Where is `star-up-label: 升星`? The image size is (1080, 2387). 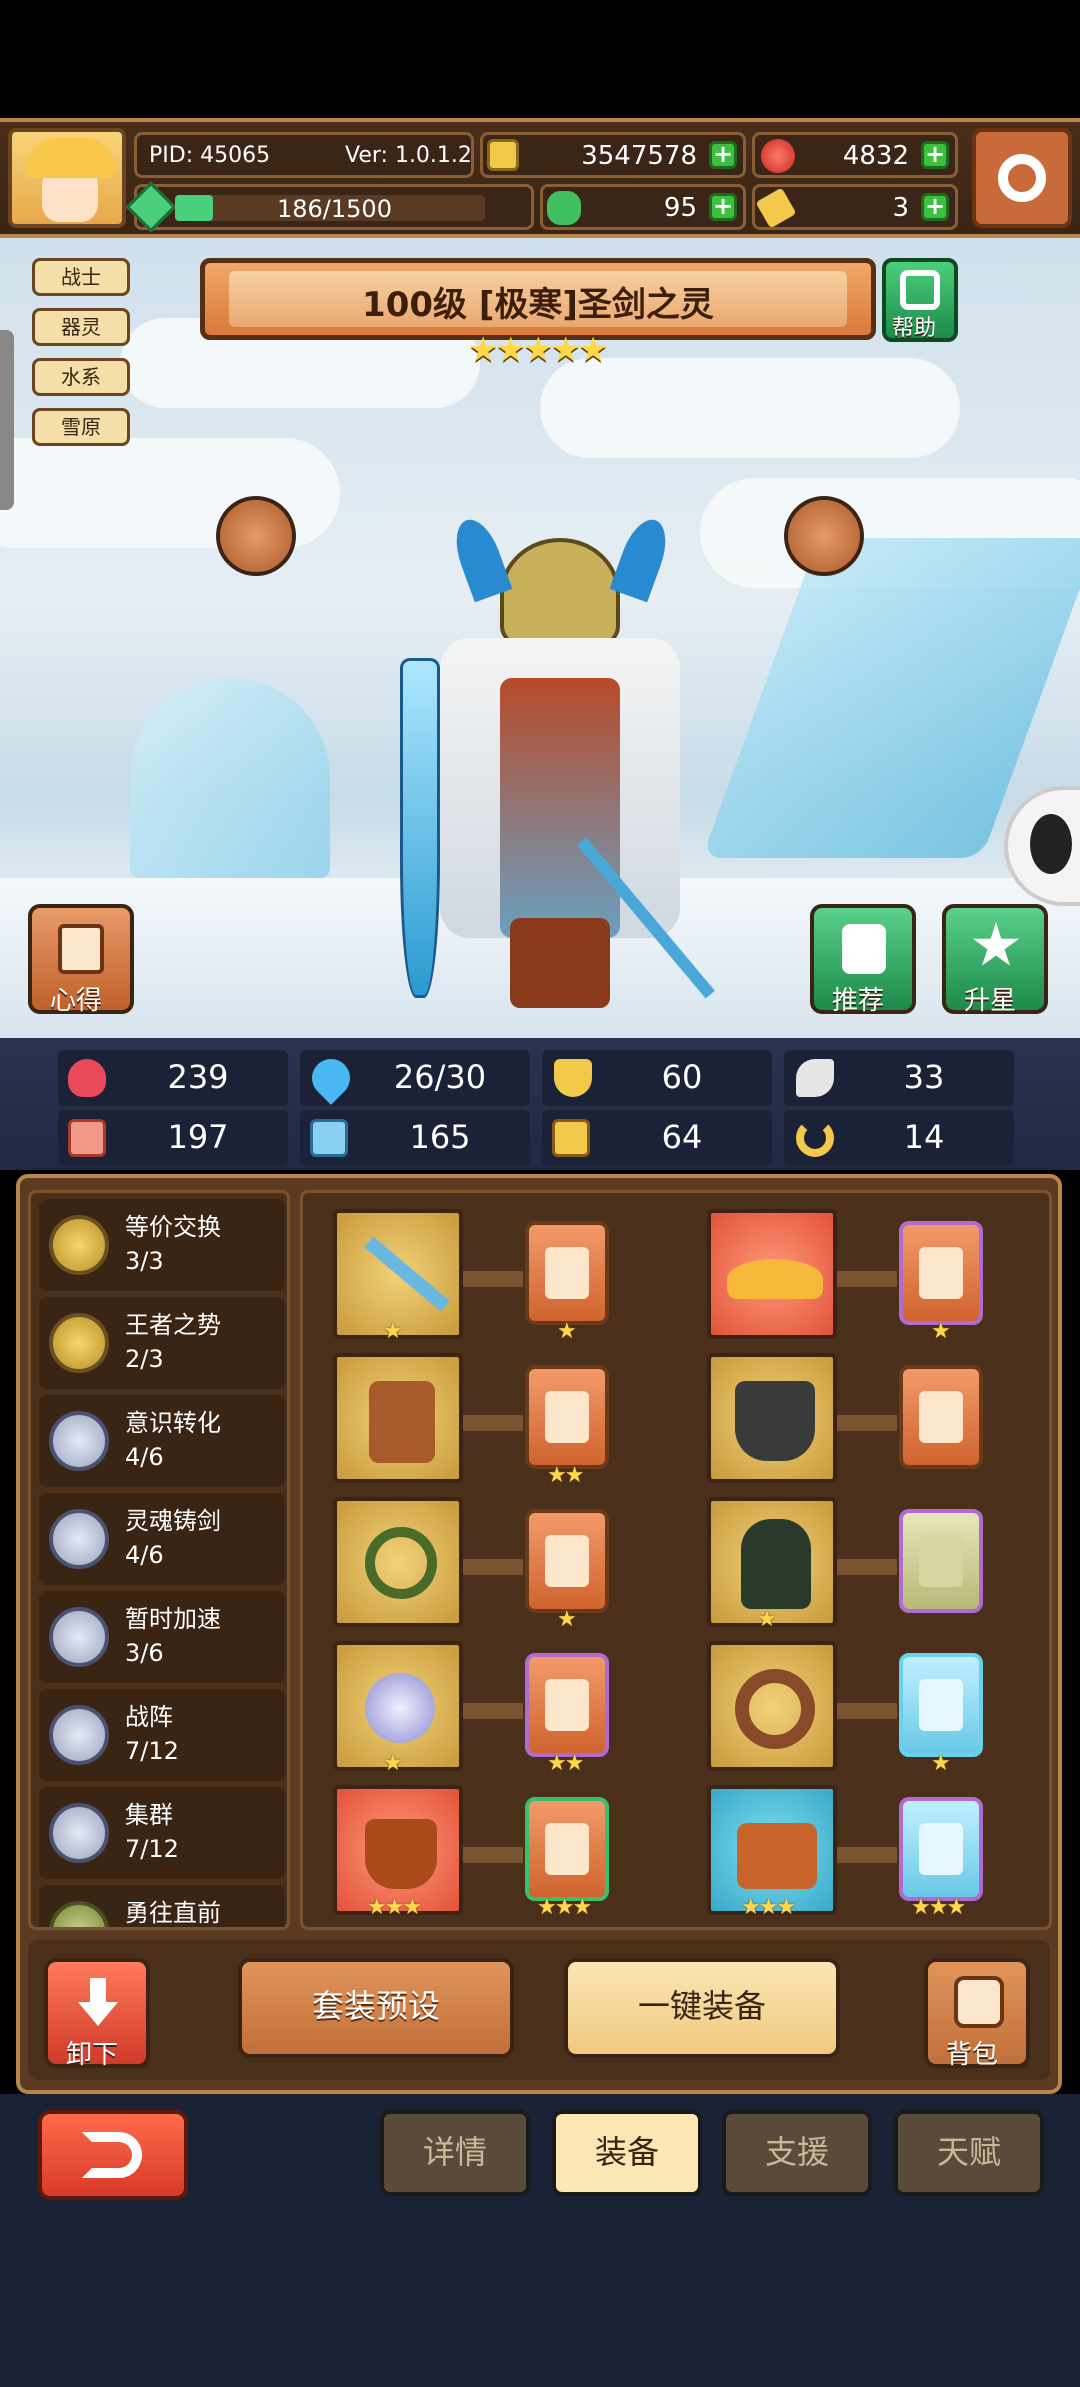
star-up-label: 升星 is located at coordinates (990, 1001).